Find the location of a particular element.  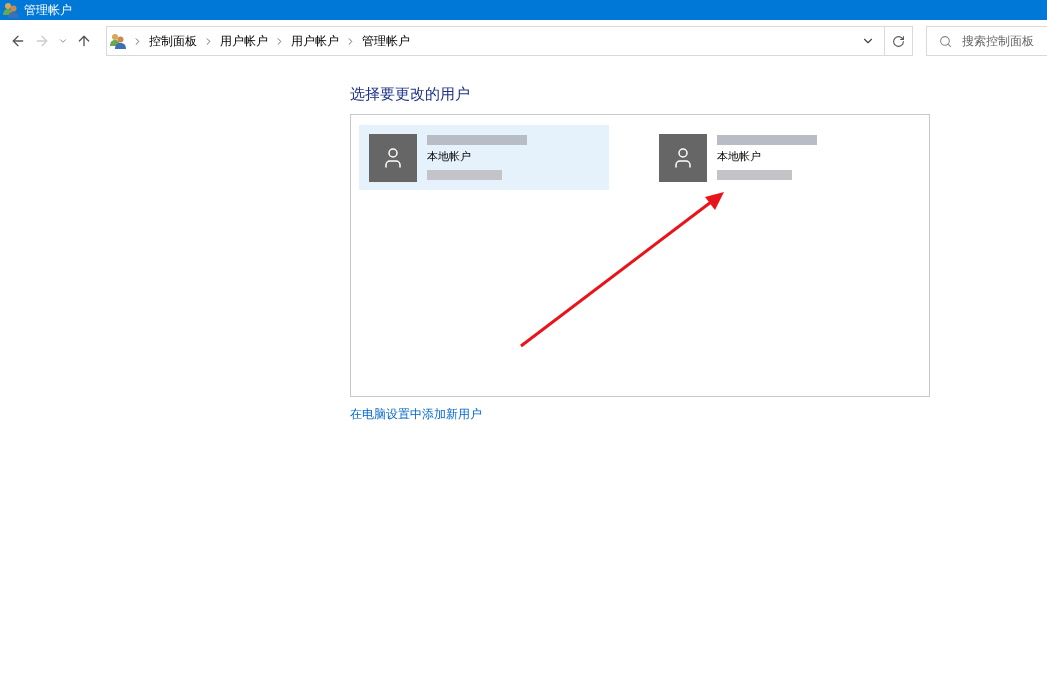

section-heading: 选择要更改的用户 is located at coordinates (410, 94).